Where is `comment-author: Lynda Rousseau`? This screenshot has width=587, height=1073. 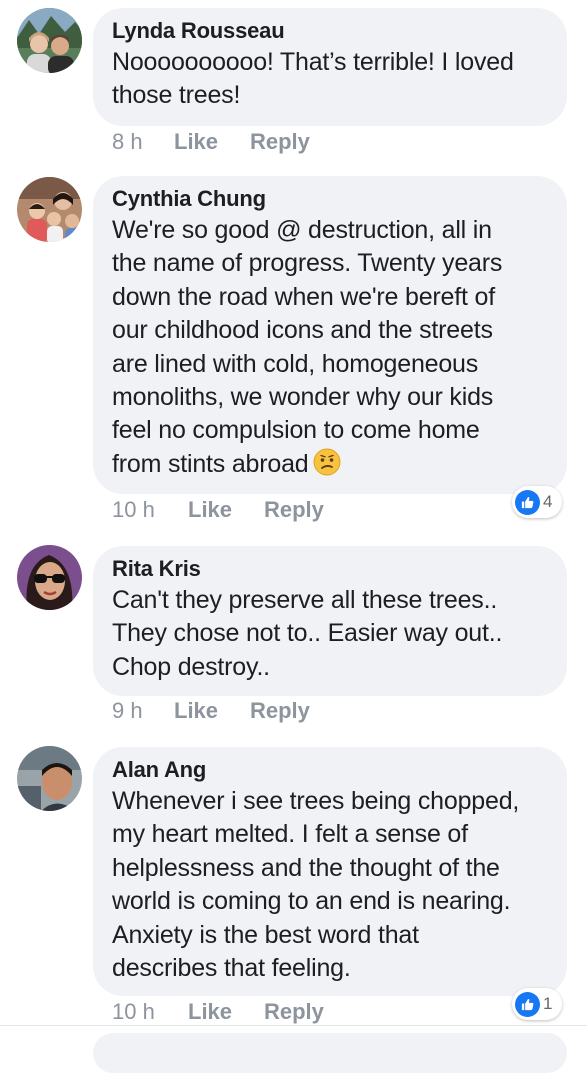
comment-author: Lynda Rousseau is located at coordinates (329, 31).